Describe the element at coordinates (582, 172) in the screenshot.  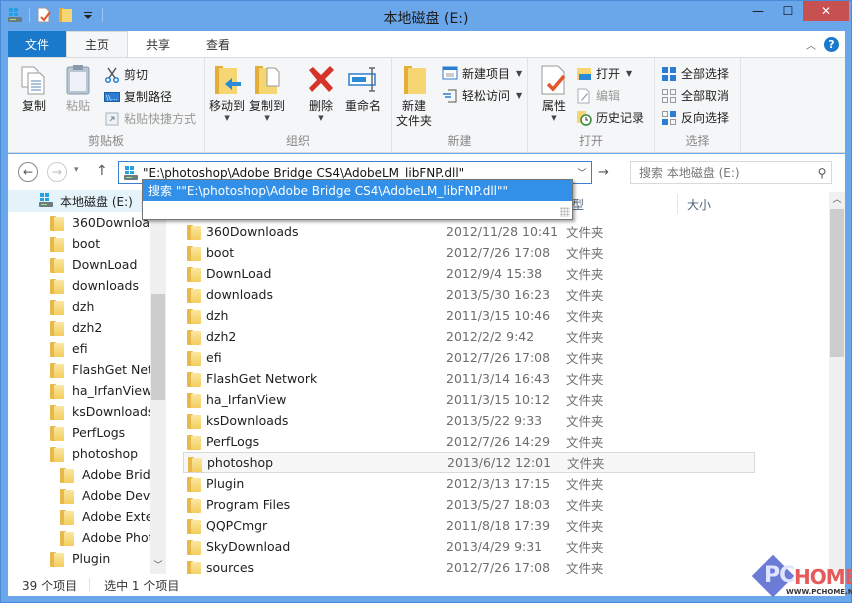
I see `address-dropdown-icon: ﹀` at that location.